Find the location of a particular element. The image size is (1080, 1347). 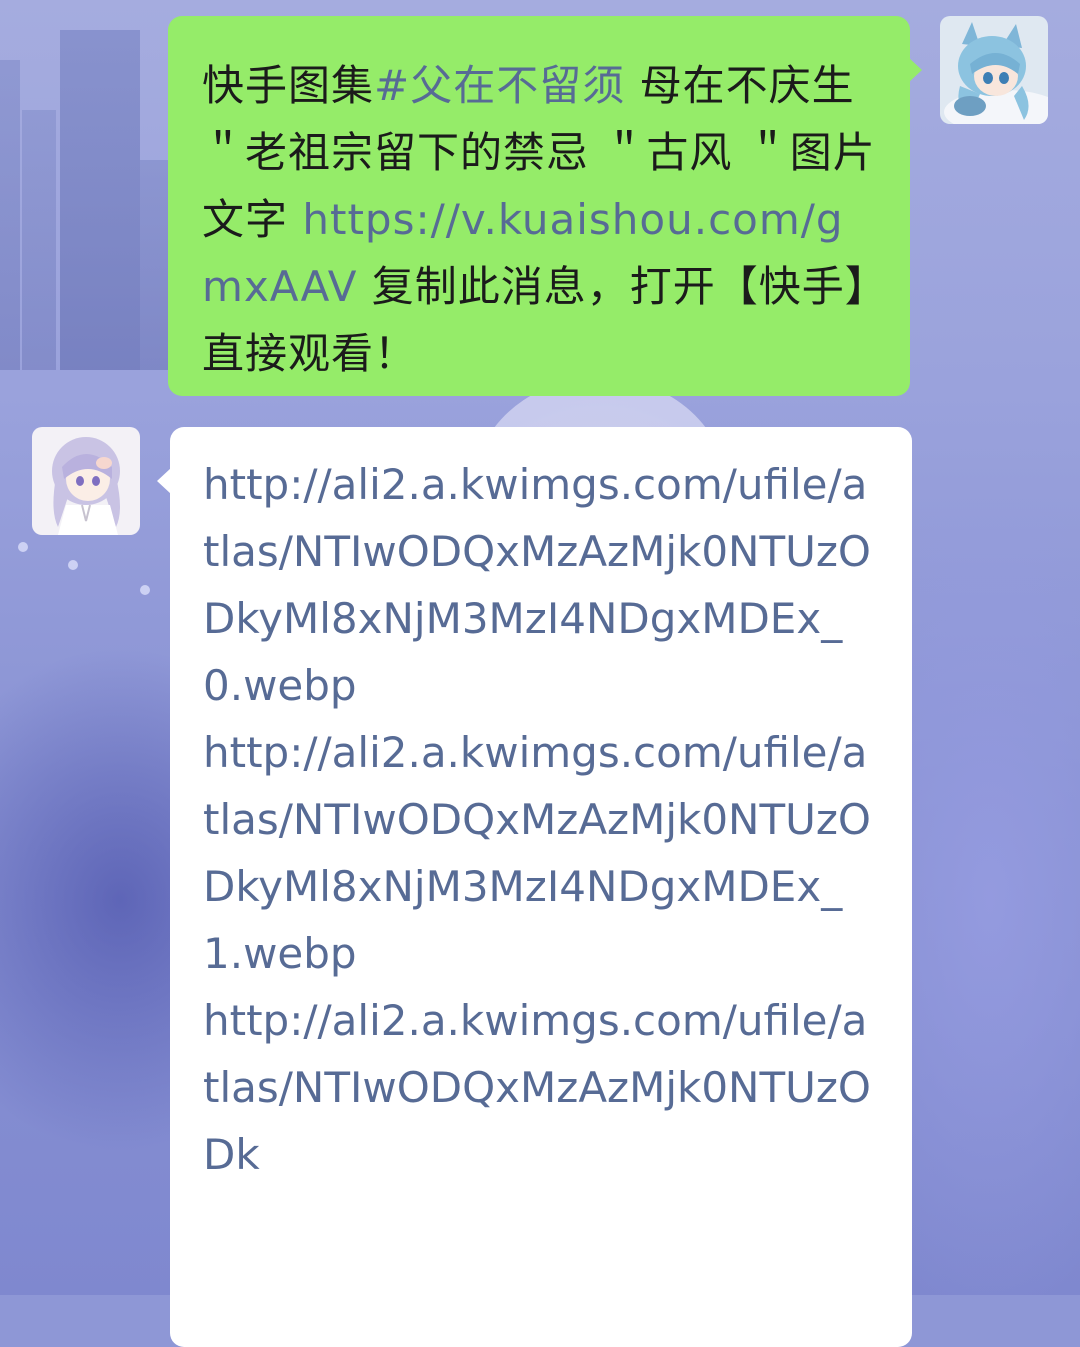

anime-girl-blue-hair-avatar-icon is located at coordinates (994, 70).